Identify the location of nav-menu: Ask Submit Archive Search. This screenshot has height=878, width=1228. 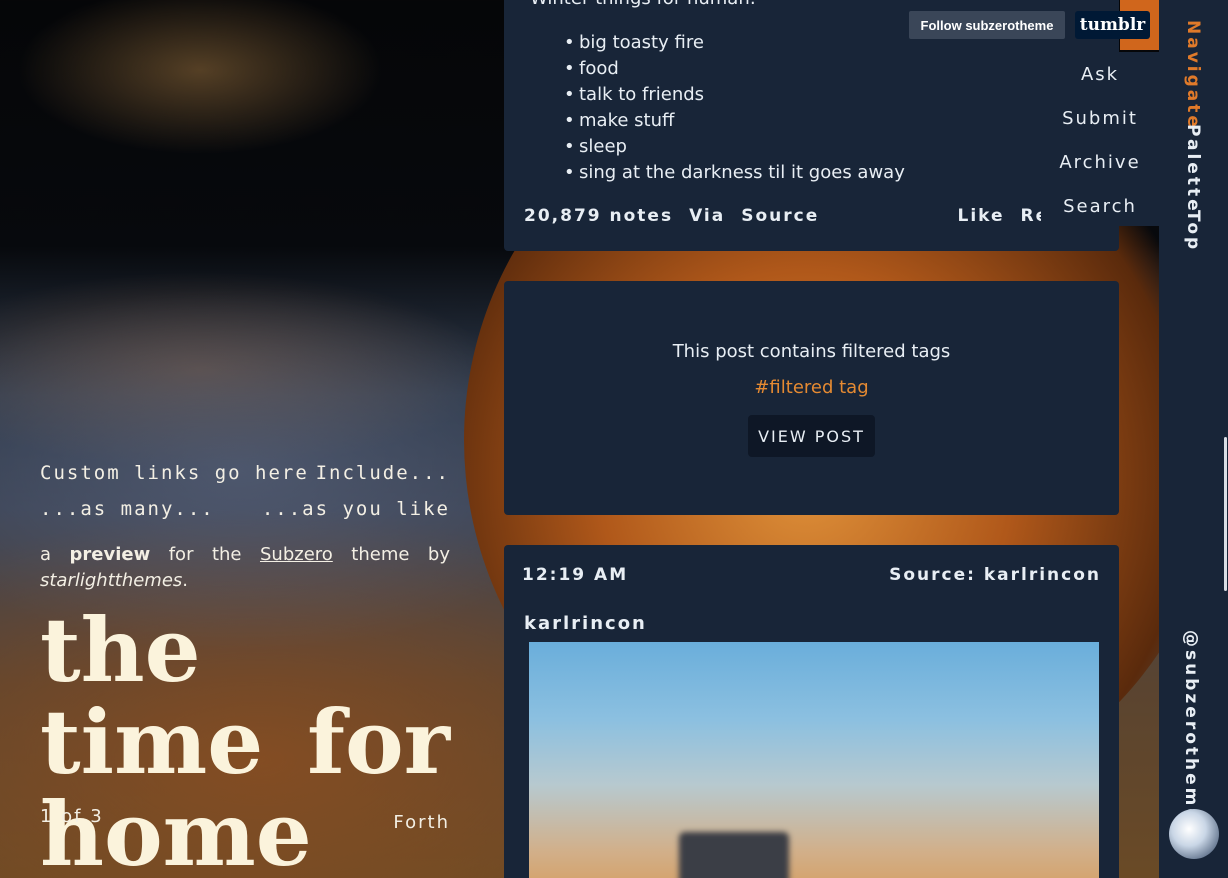
(1100, 139).